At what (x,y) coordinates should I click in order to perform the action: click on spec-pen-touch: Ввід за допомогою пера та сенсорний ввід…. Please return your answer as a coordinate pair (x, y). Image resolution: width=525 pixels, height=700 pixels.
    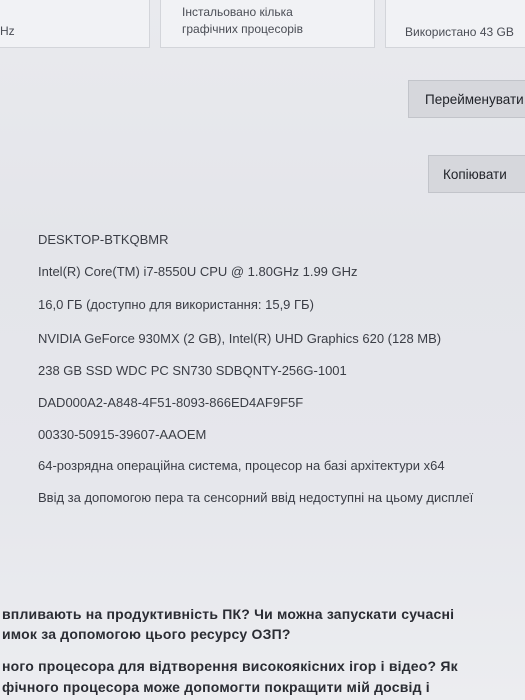
    Looking at the image, I should click on (281, 498).